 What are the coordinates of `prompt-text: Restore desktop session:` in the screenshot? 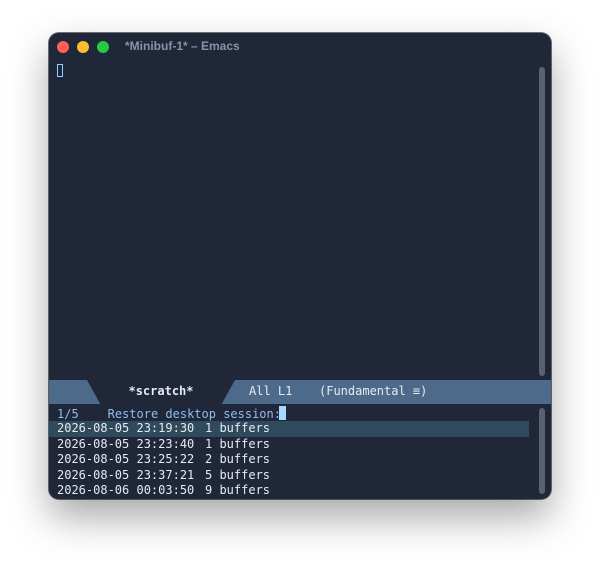 It's located at (194, 414).